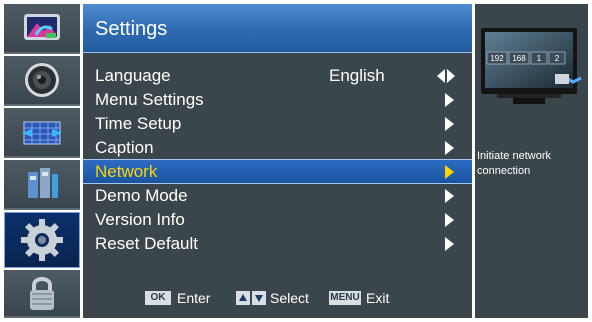 This screenshot has width=592, height=322. Describe the element at coordinates (277, 100) in the screenshot. I see `menu-item-menu-settings: Menu Settings` at that location.